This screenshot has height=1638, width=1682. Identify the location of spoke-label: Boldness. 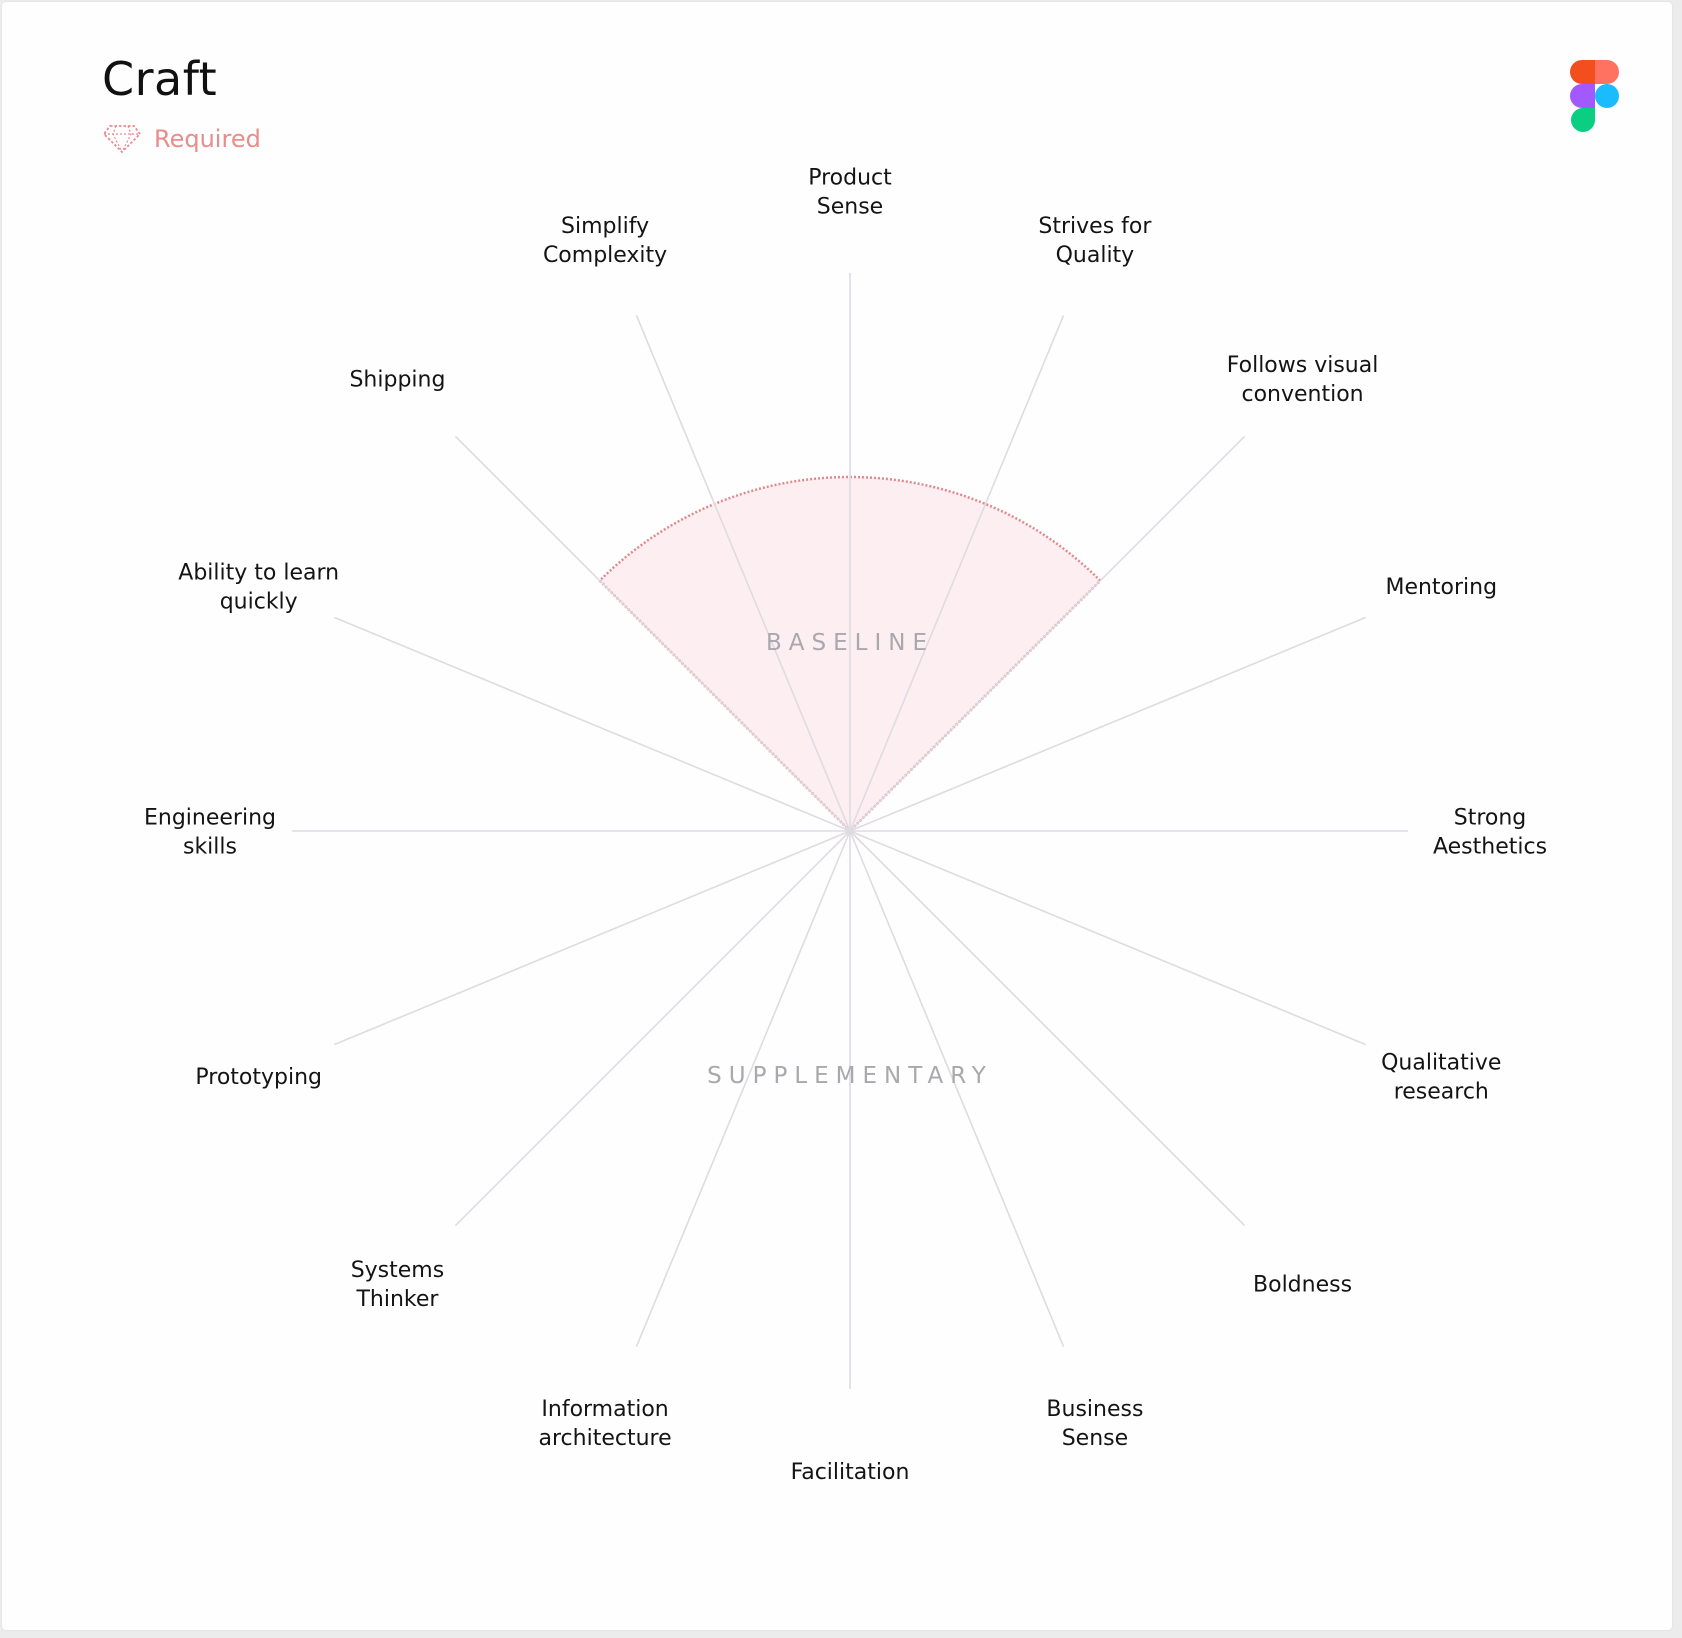
(1302, 1285).